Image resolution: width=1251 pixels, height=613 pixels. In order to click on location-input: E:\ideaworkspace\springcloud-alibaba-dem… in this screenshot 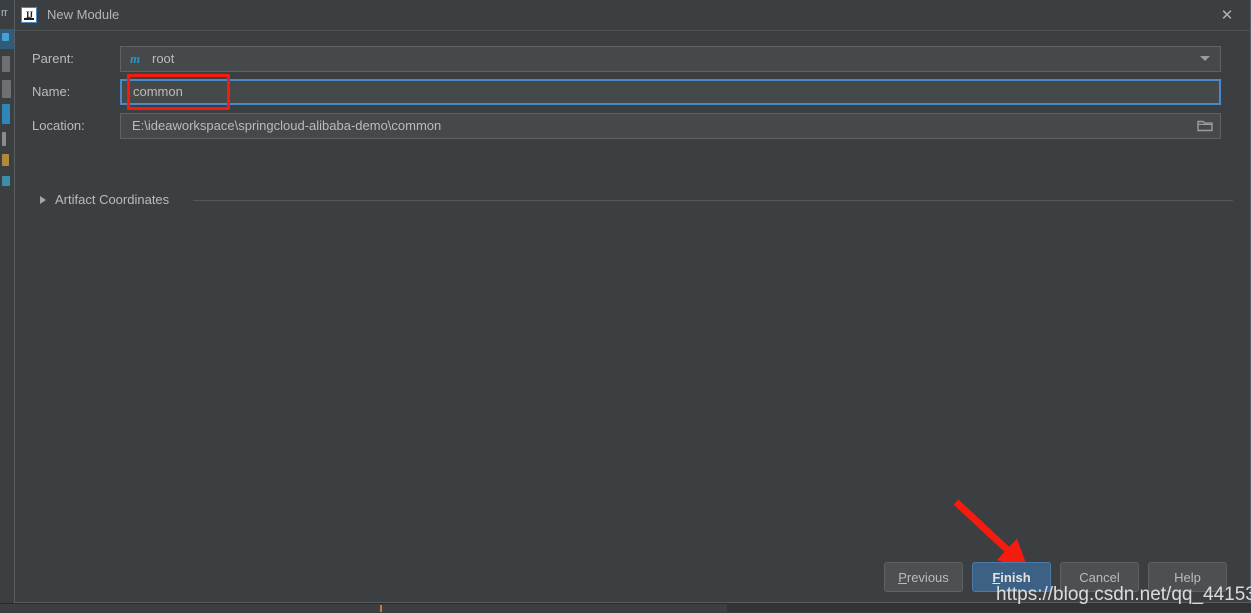, I will do `click(670, 126)`.